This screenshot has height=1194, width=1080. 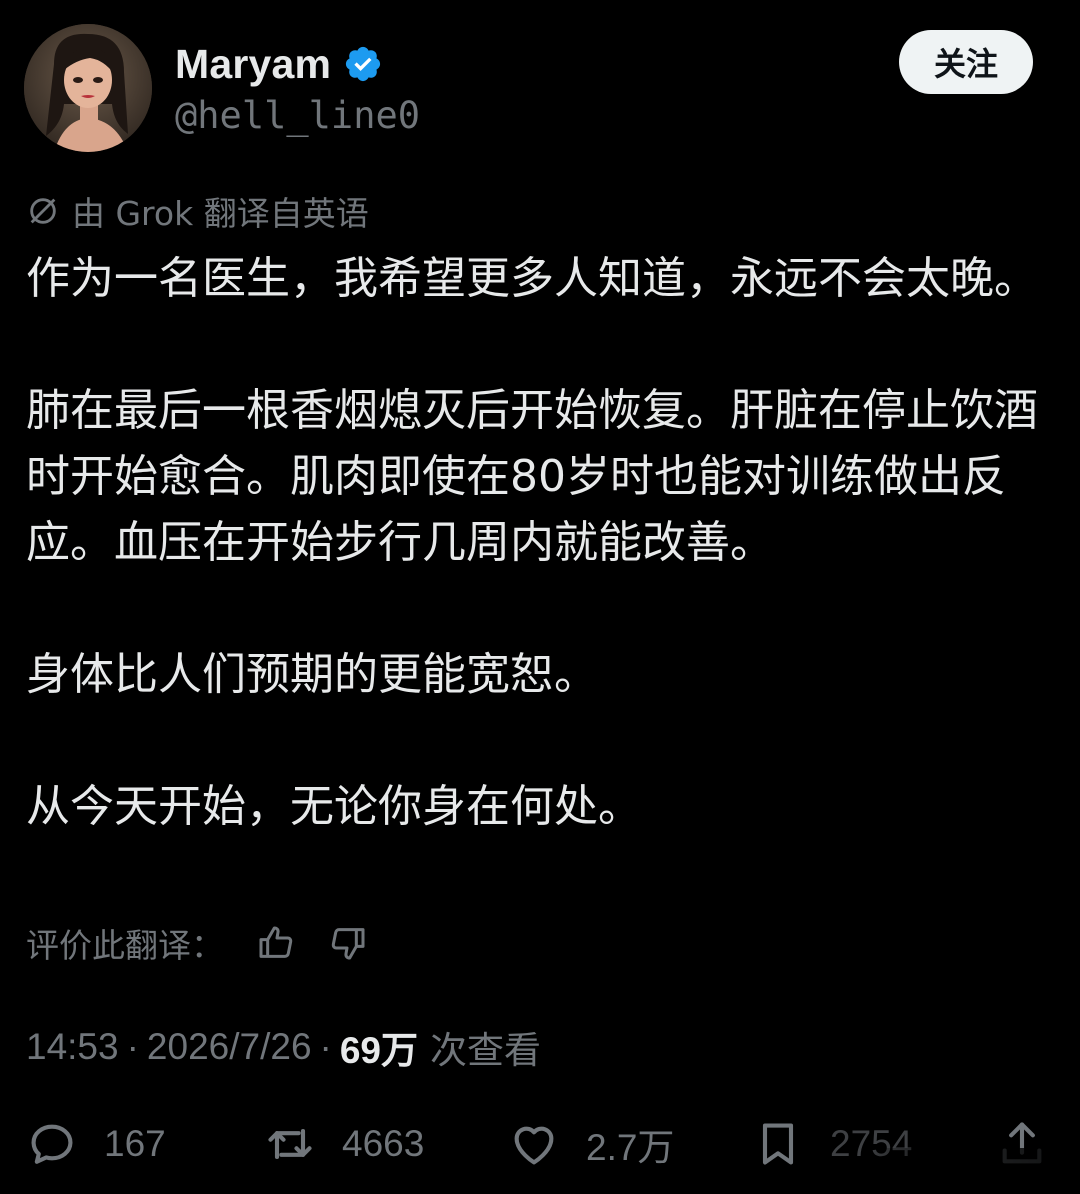 I want to click on grok-icon, so click(x=43, y=211).